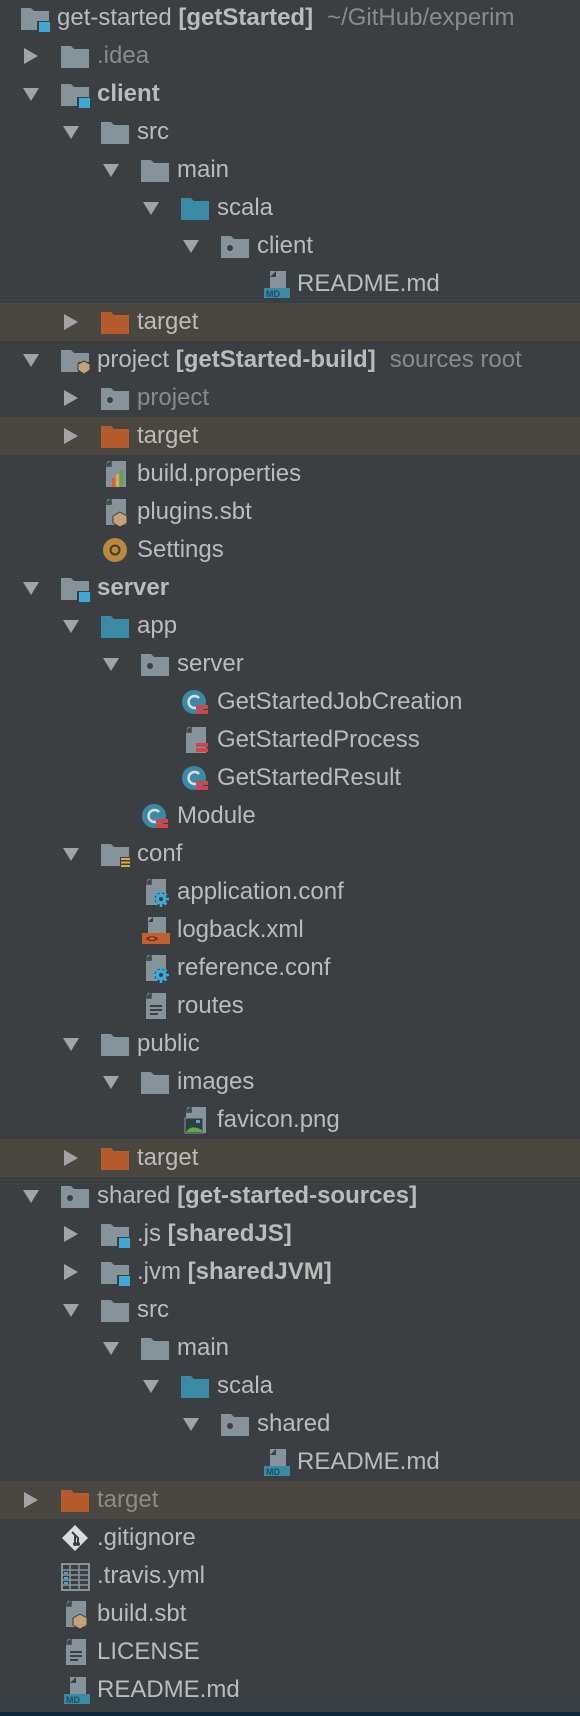 The width and height of the screenshot is (580, 1716). I want to click on tree-row-label: reference.conf, so click(253, 968).